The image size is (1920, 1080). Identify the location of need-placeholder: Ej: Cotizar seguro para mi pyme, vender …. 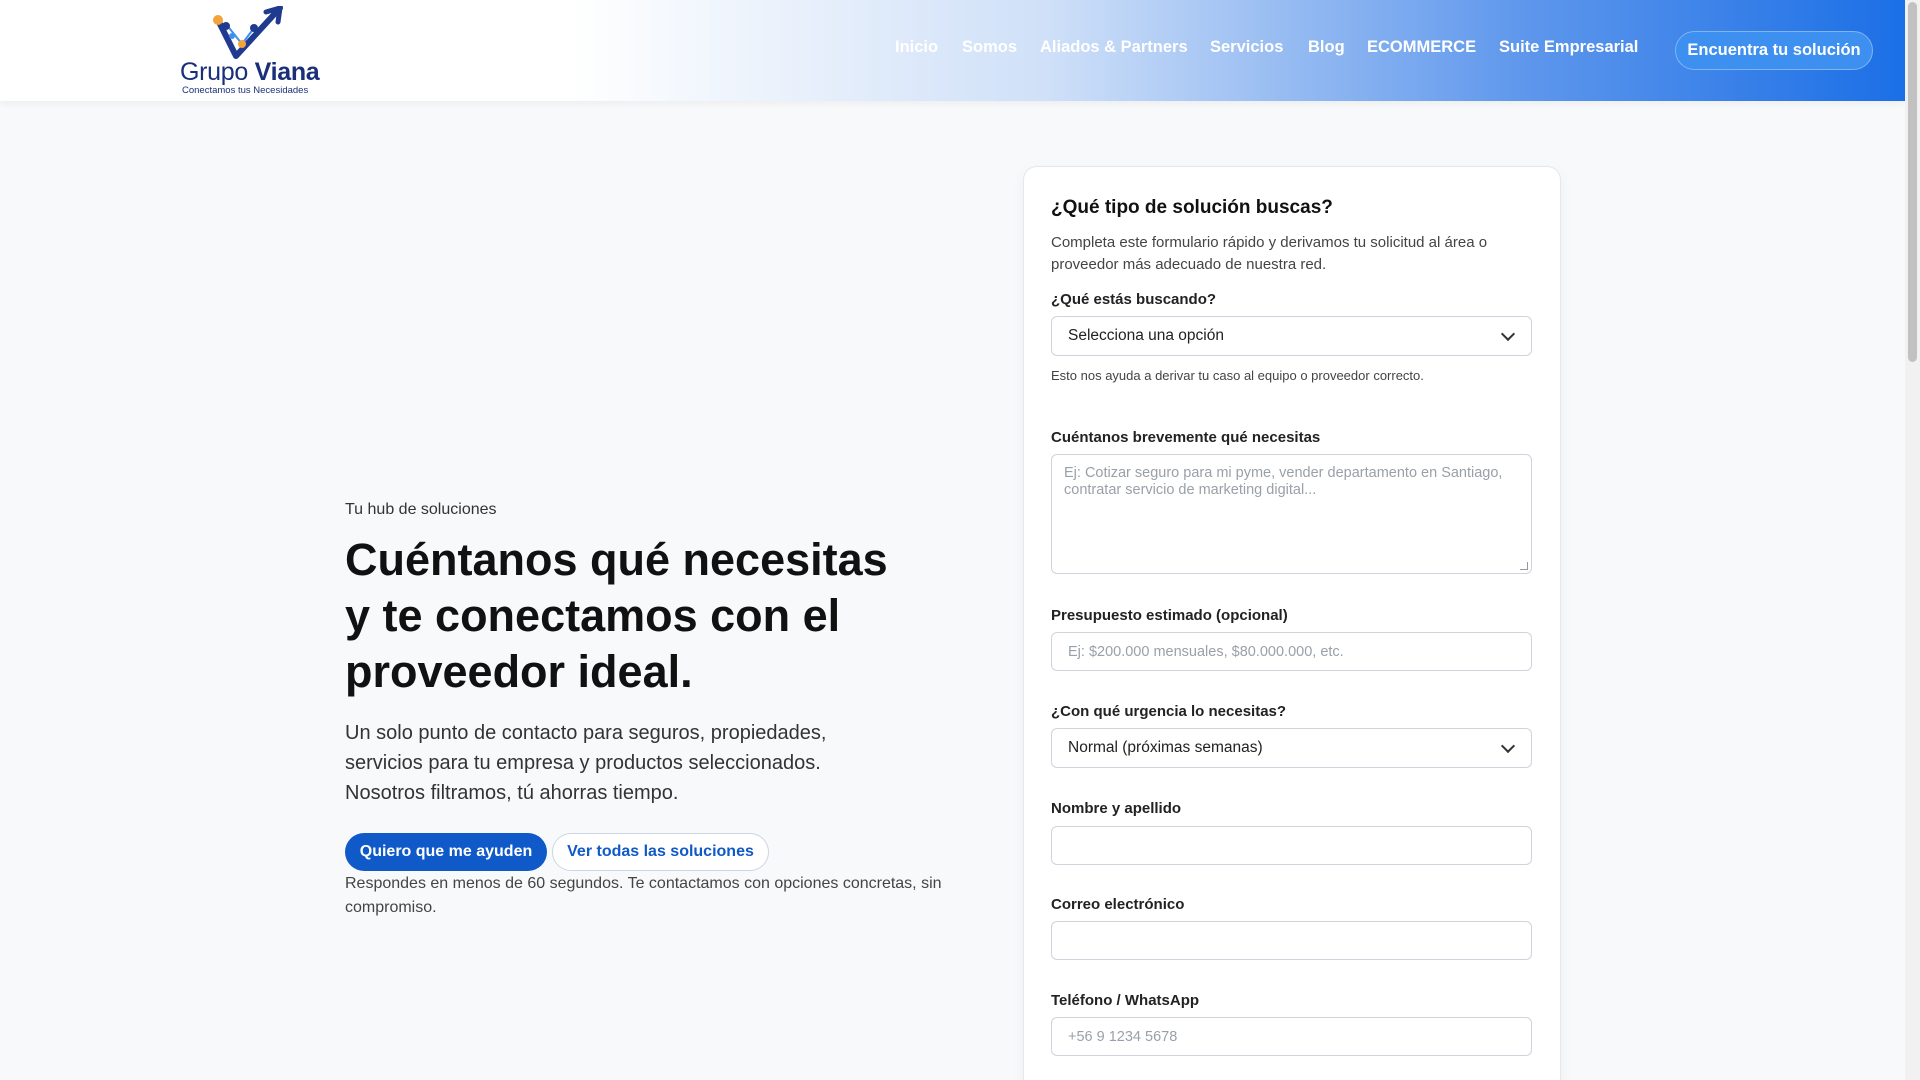
(1283, 481).